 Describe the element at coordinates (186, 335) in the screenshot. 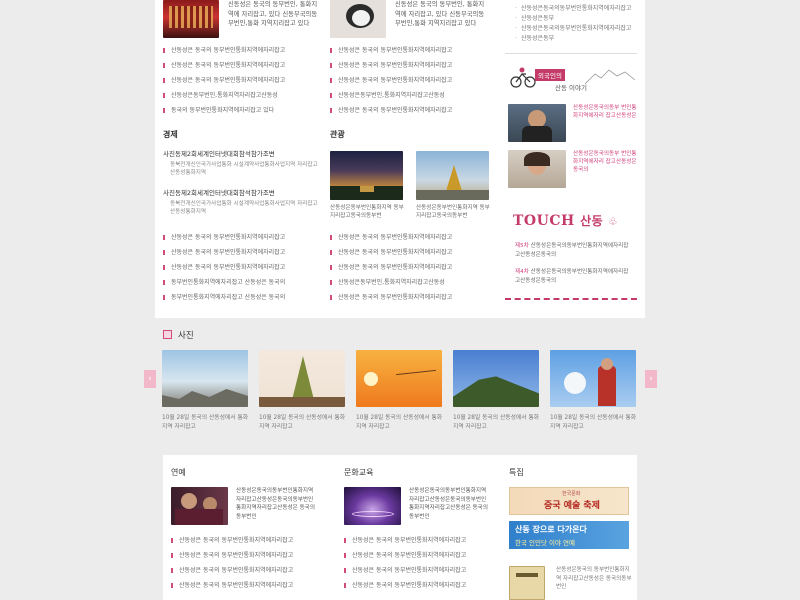

I see `section-title-photos: 사진` at that location.